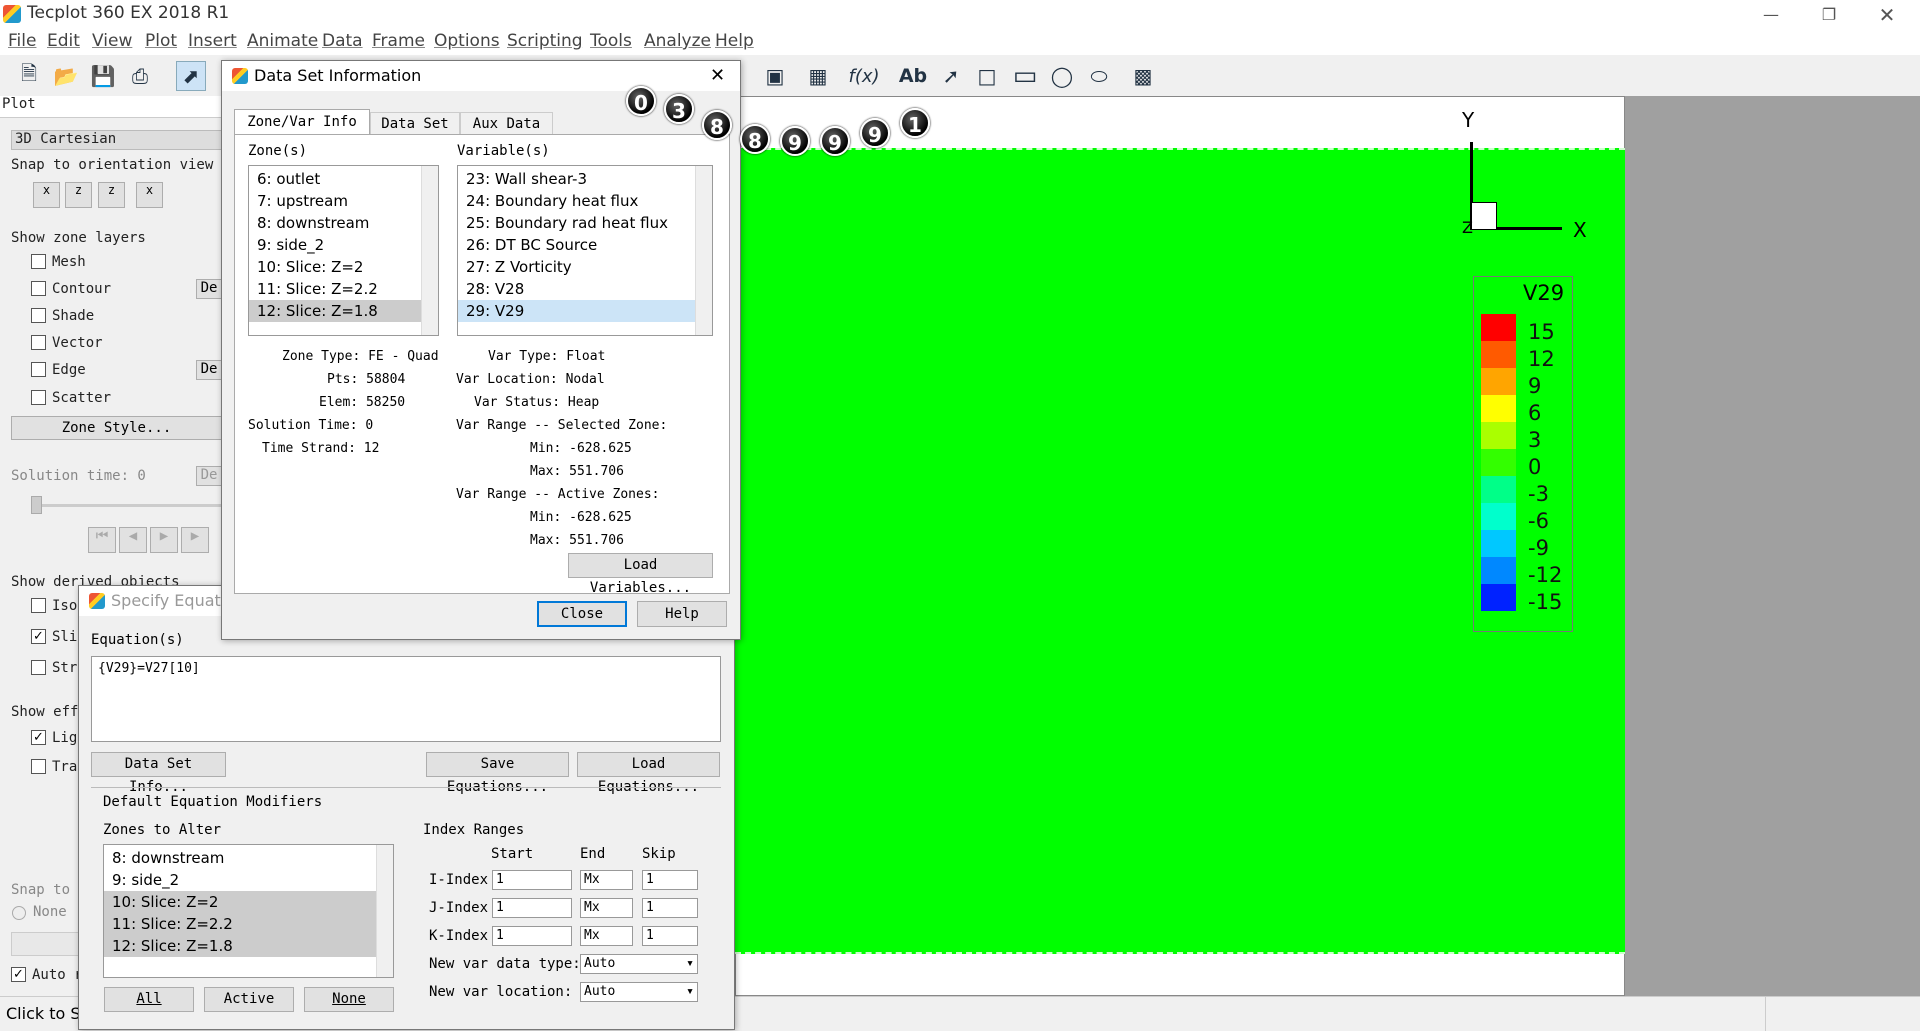 The image size is (1920, 1031). Describe the element at coordinates (734, 41) in the screenshot. I see `menu-help: Help` at that location.